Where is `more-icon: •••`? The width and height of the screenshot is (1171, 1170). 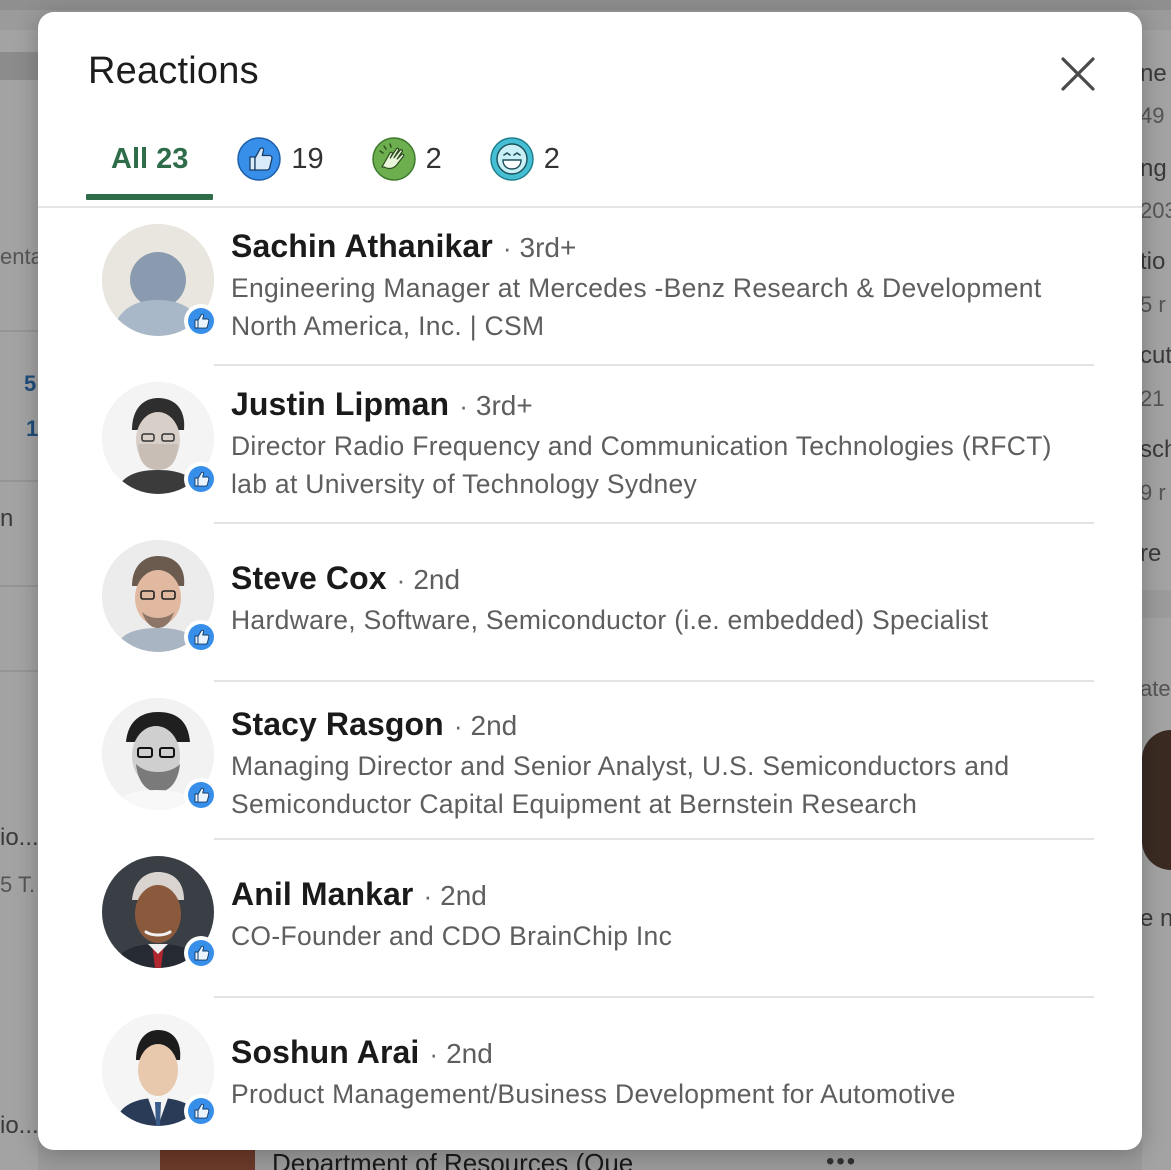
more-icon: ••• is located at coordinates (842, 1159).